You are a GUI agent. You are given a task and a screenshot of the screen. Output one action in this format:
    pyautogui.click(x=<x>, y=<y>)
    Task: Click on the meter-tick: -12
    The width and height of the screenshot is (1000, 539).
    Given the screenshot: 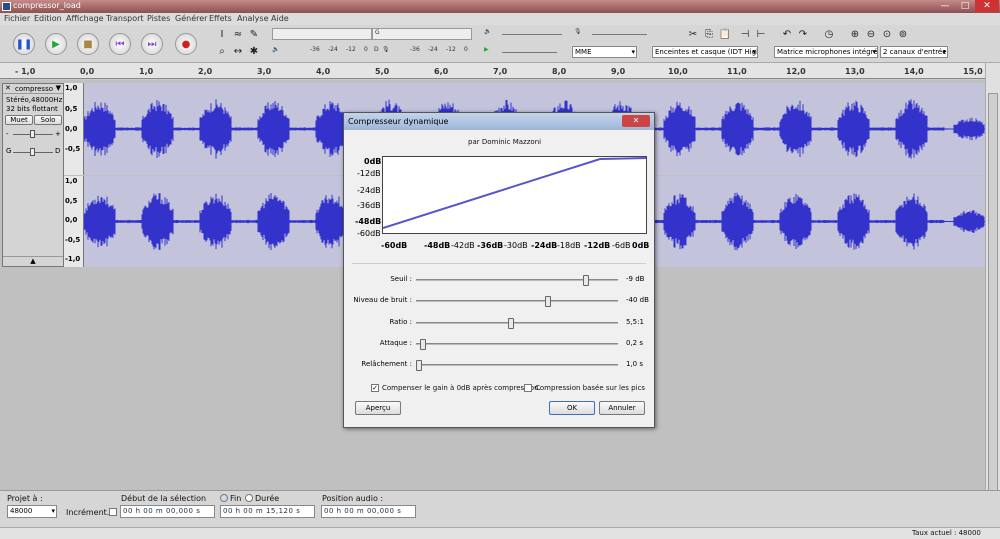 What is the action you would take?
    pyautogui.click(x=351, y=49)
    